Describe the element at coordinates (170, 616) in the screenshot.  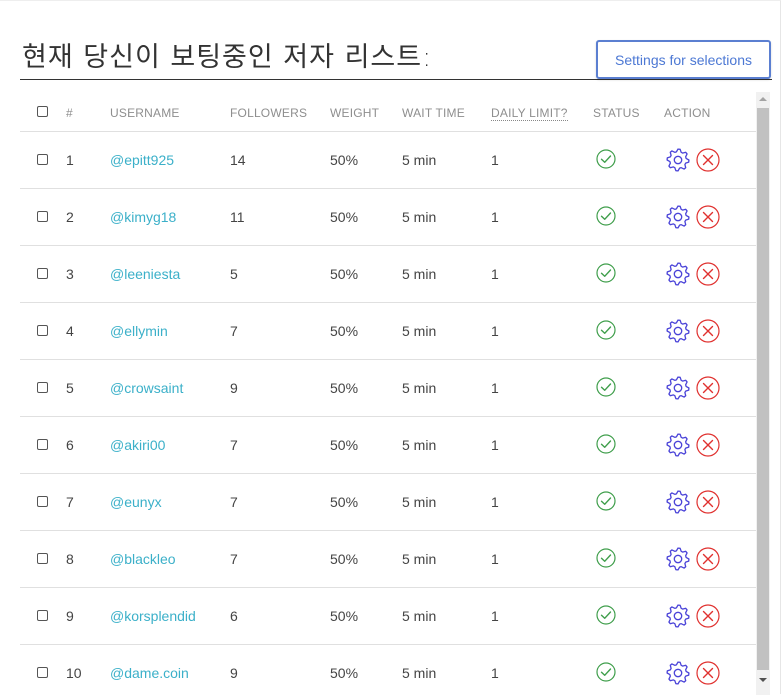
I see `username-link: @korsplendid` at that location.